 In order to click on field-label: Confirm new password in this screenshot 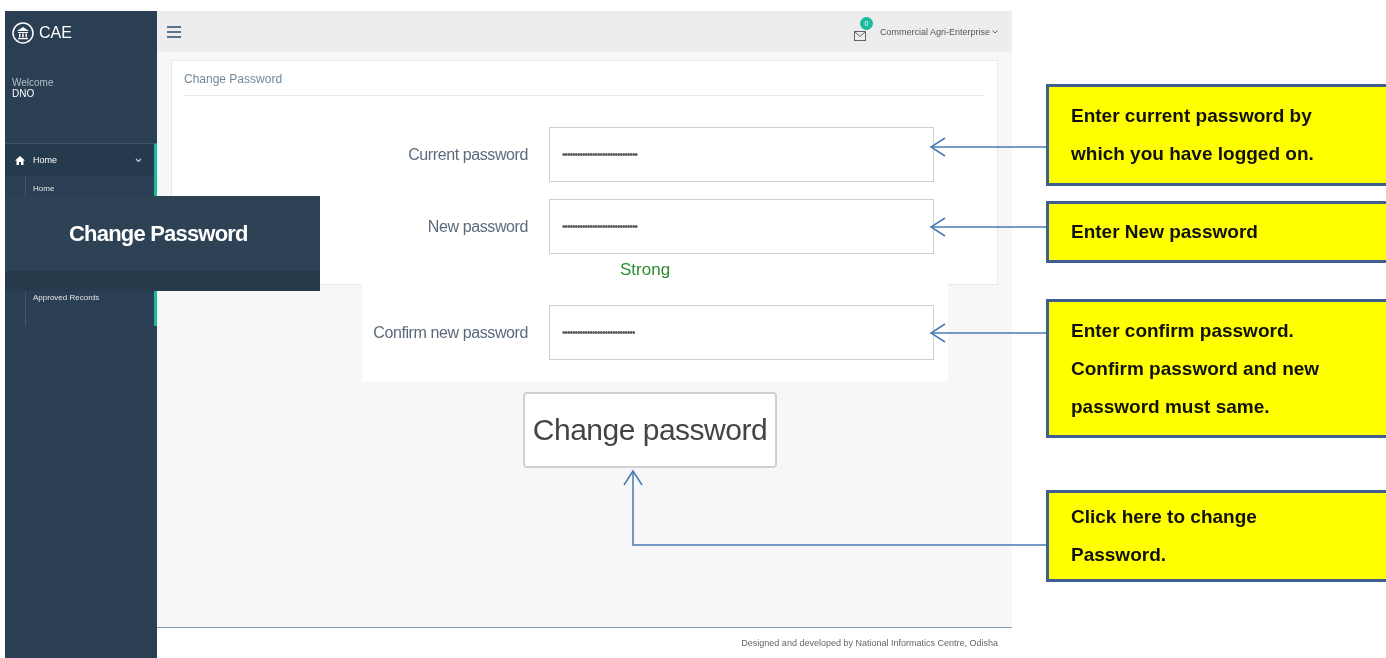, I will do `click(450, 332)`.